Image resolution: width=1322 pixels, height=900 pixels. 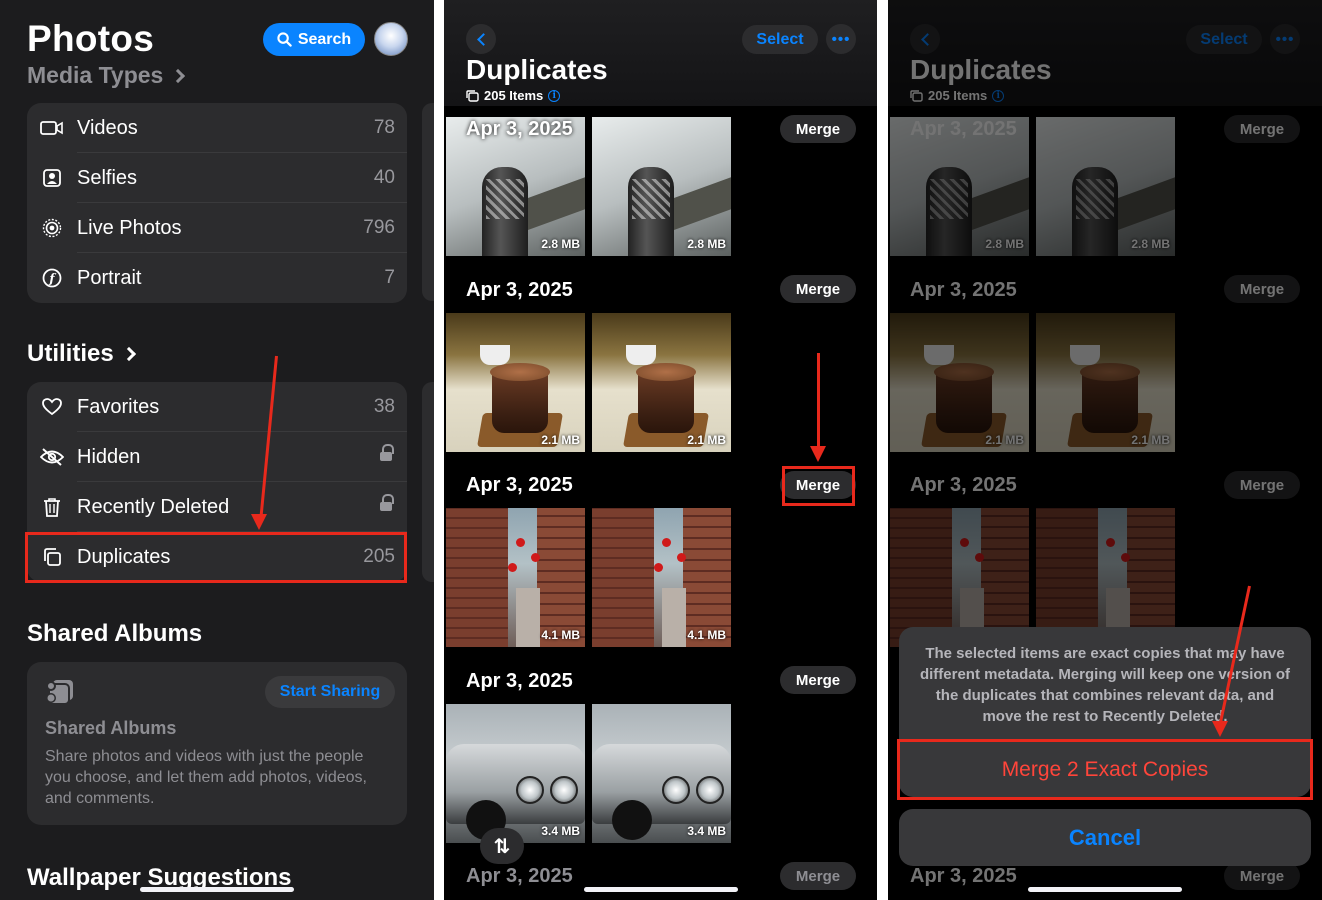 I want to click on shared-albums-header: Shared Albums, so click(x=114, y=634).